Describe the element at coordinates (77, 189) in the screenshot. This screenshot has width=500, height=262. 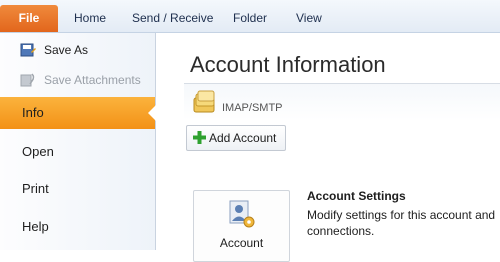
I see `nav-print: Print` at that location.